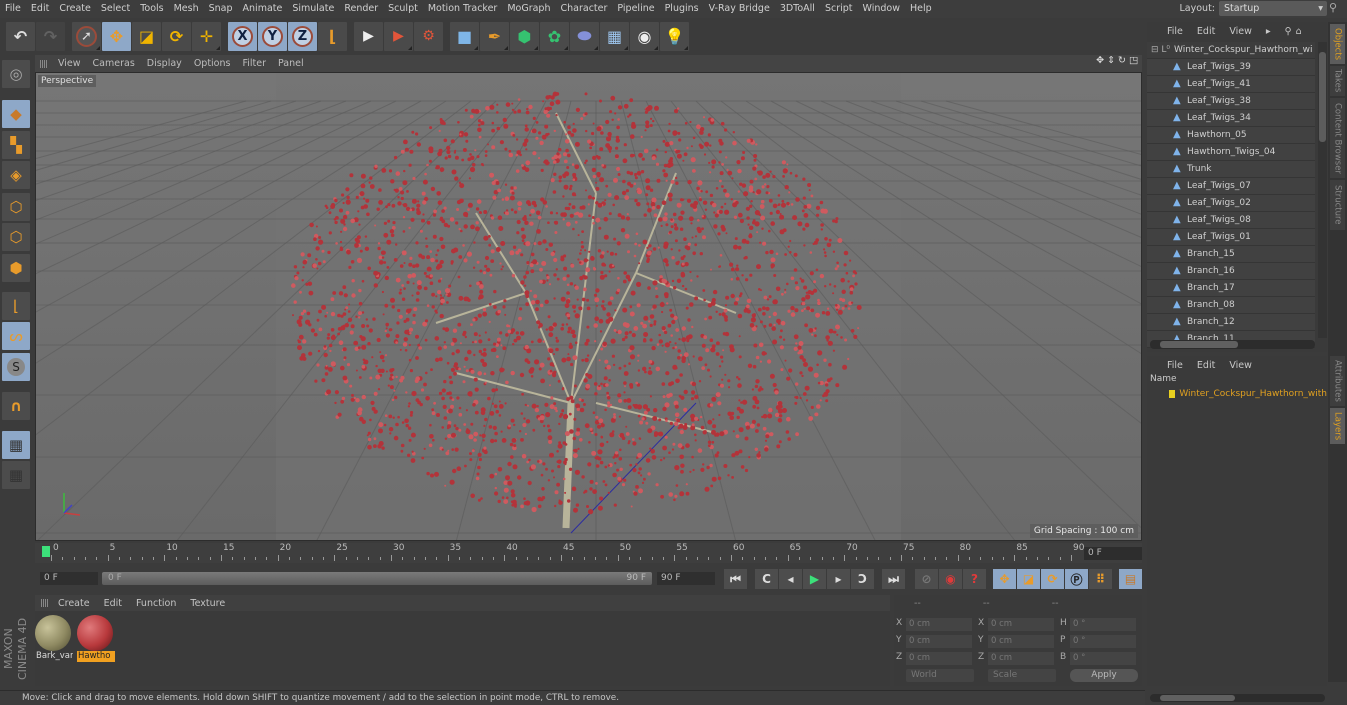 The width and height of the screenshot is (1347, 705). What do you see at coordinates (682, 9) in the screenshot?
I see `menu-plugins: Plugins` at bounding box center [682, 9].